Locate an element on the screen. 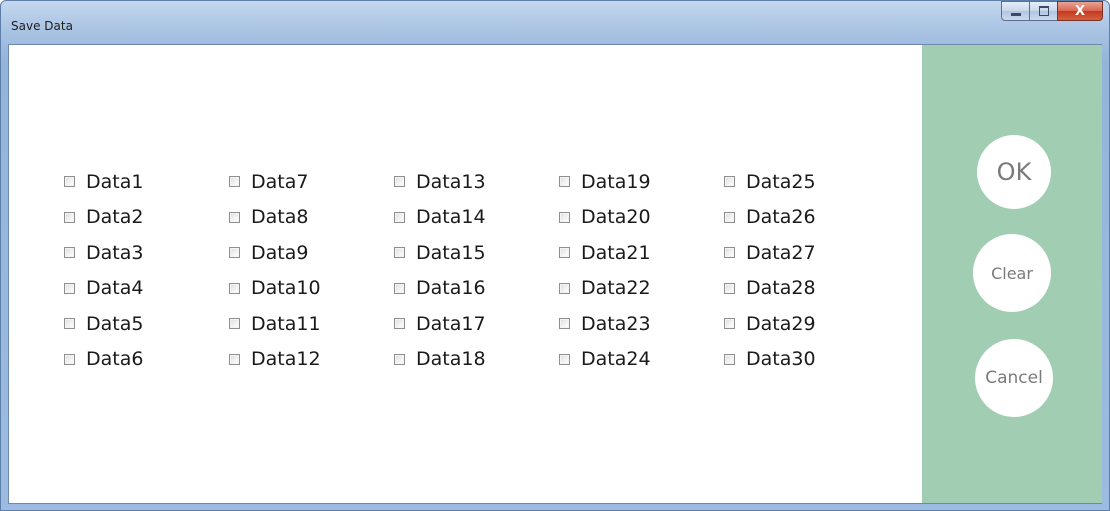  checkbox-data17: Data17 is located at coordinates (440, 324).